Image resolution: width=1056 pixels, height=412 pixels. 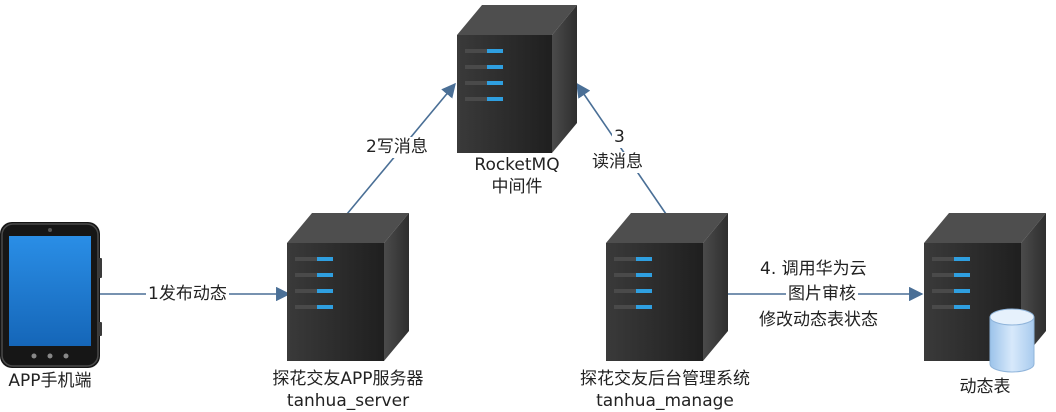 I want to click on manage-server-icon, so click(x=667, y=287).